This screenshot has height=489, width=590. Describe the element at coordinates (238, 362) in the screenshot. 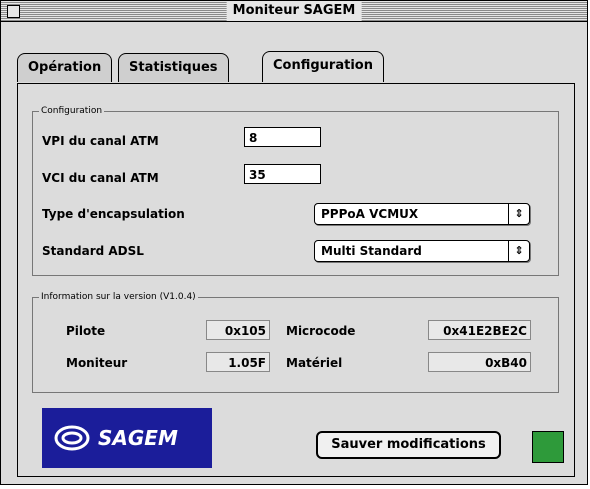

I see `moniteur-value: 1.05F` at that location.